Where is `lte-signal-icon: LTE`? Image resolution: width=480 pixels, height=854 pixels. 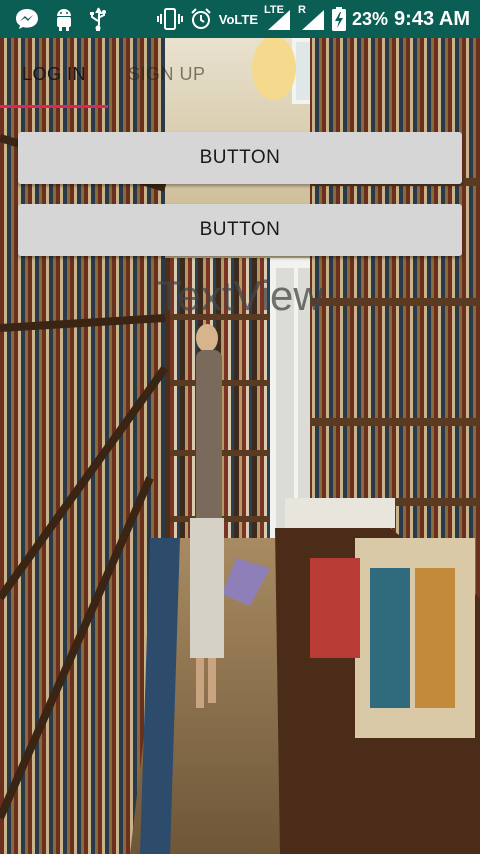 lte-signal-icon: LTE is located at coordinates (278, 18).